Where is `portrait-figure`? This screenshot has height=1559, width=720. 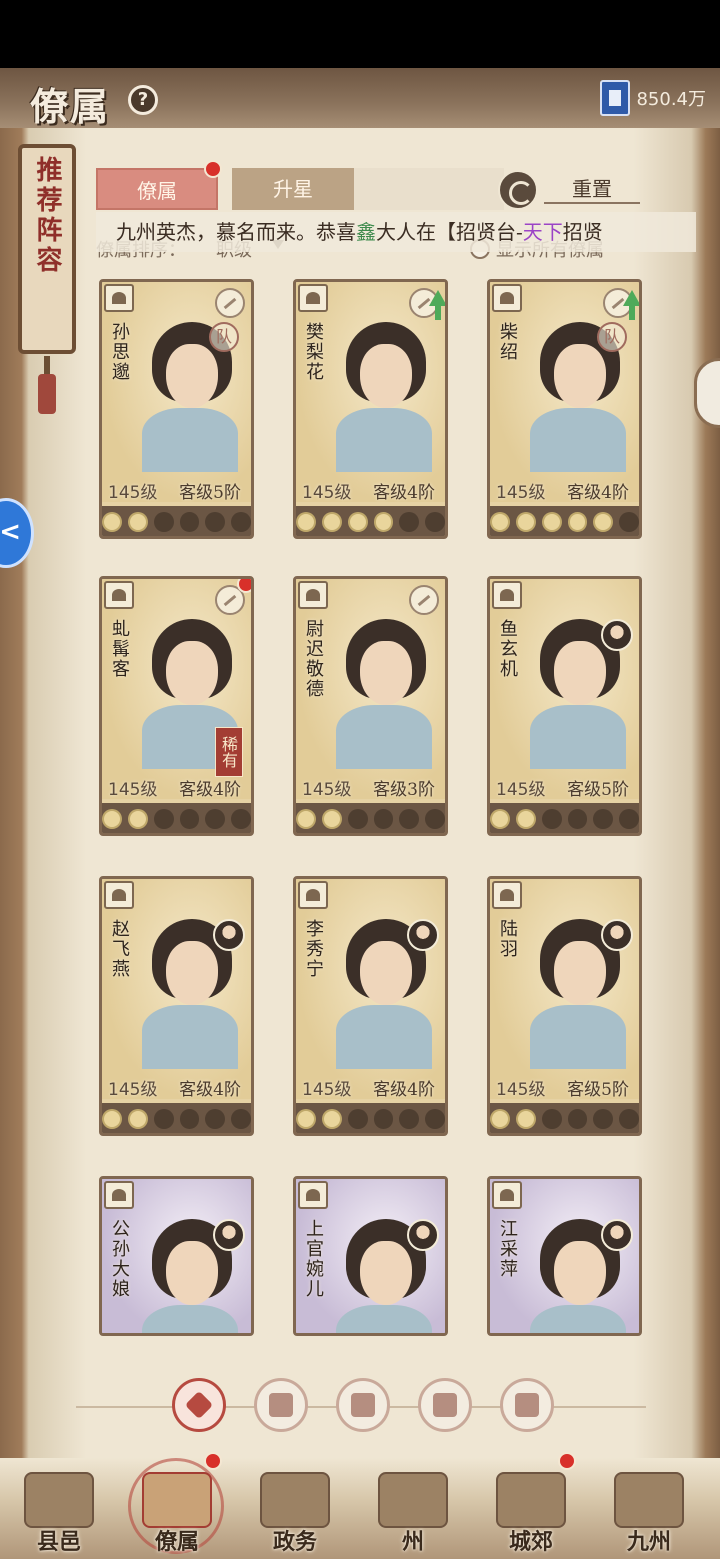 portrait-figure is located at coordinates (384, 694).